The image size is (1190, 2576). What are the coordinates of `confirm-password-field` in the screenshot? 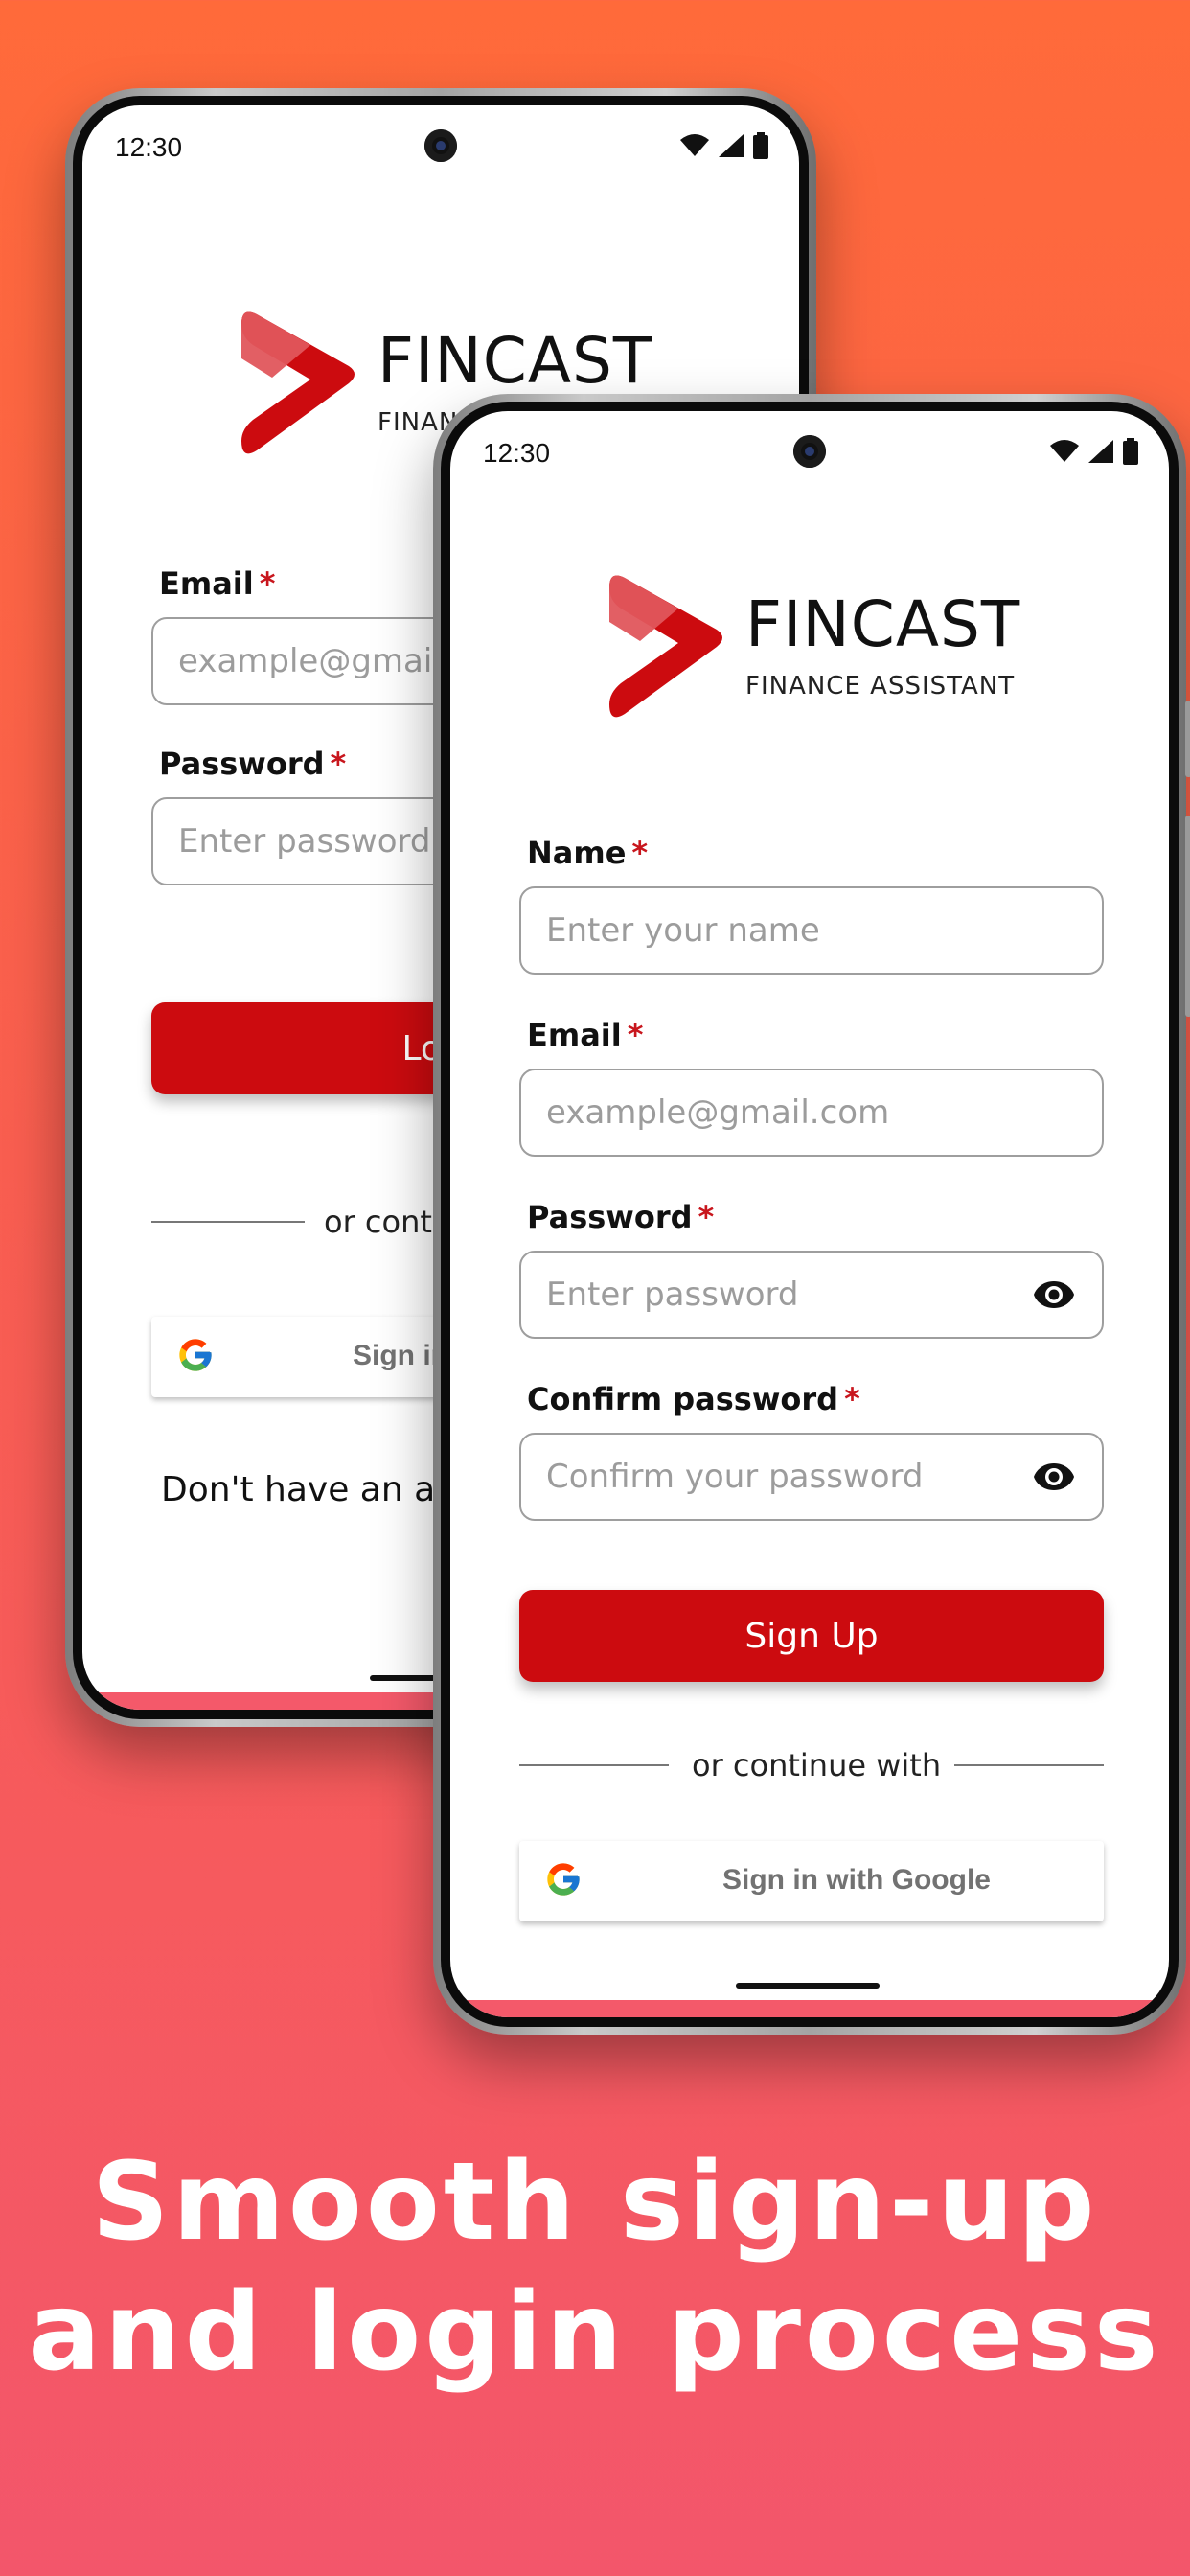 It's located at (811, 1477).